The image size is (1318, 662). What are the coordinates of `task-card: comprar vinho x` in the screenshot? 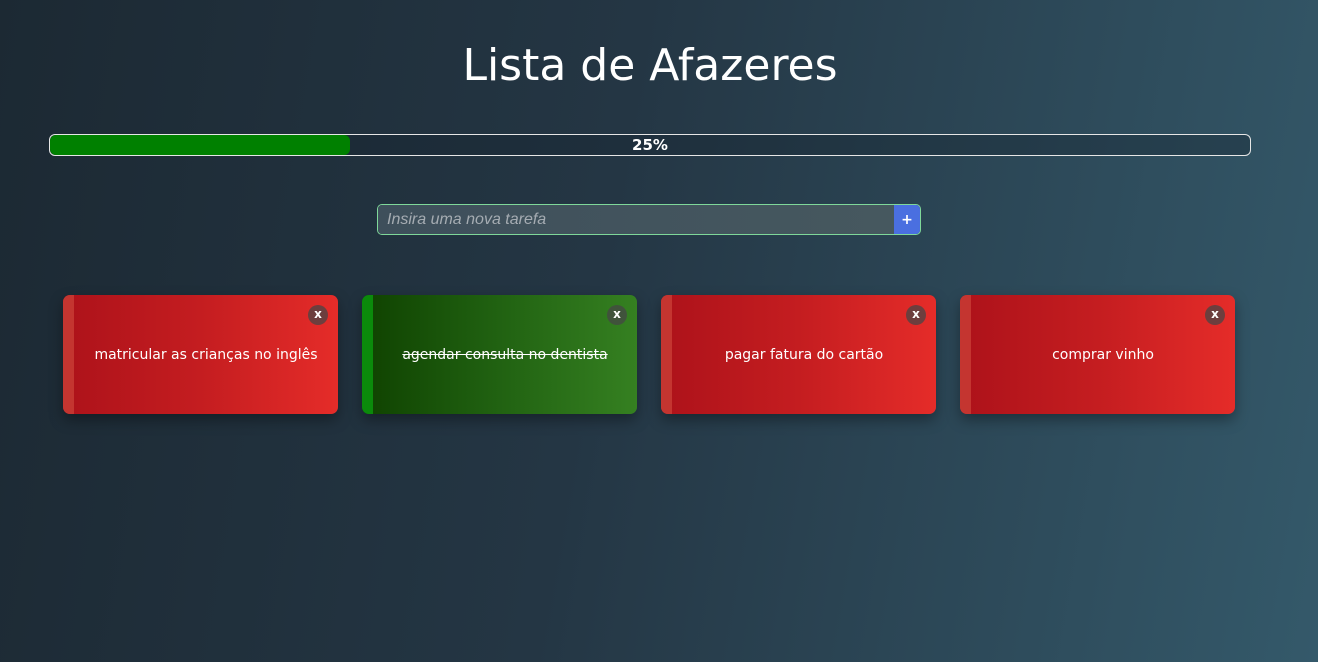 It's located at (1097, 354).